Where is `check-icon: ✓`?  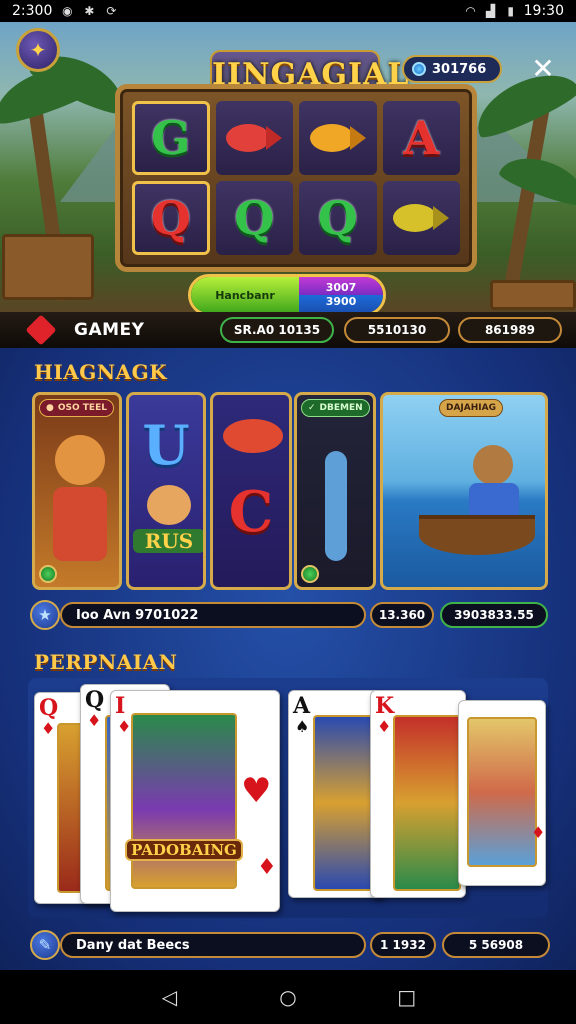 check-icon: ✓ is located at coordinates (312, 408).